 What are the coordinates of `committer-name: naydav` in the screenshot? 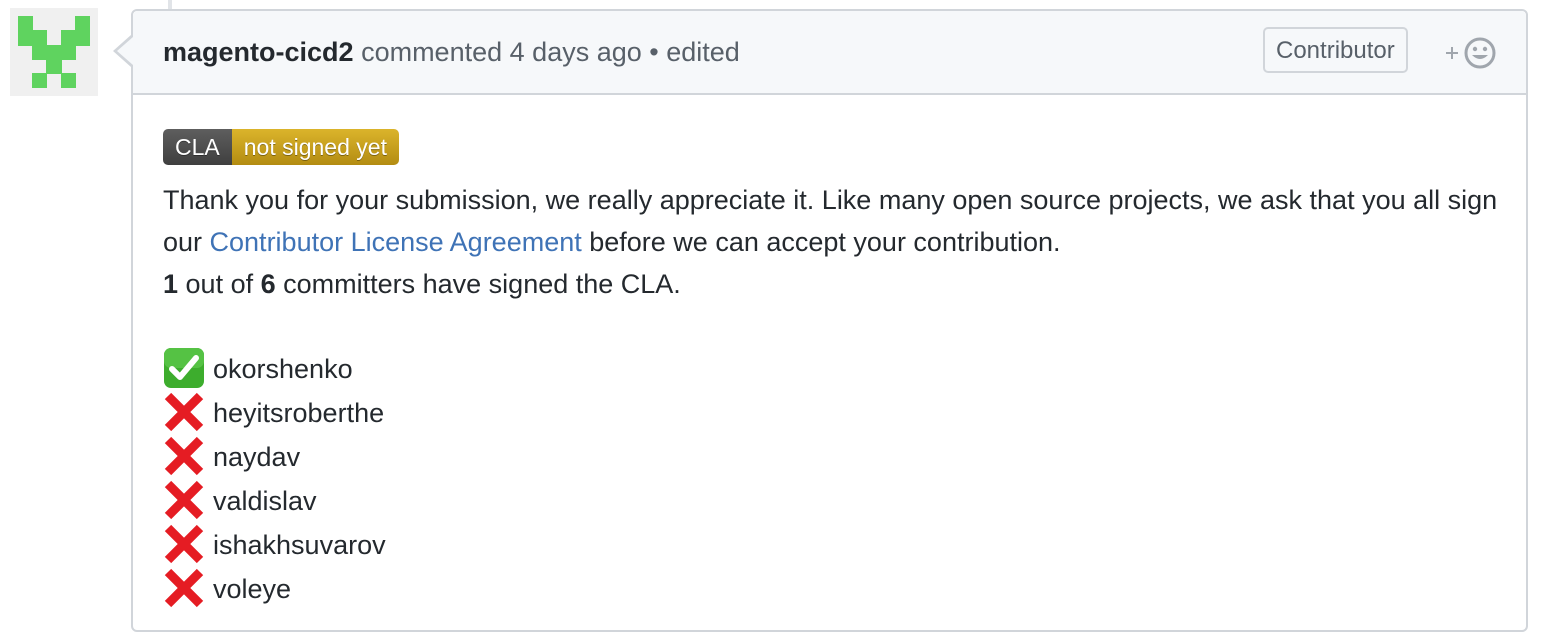 It's located at (257, 457).